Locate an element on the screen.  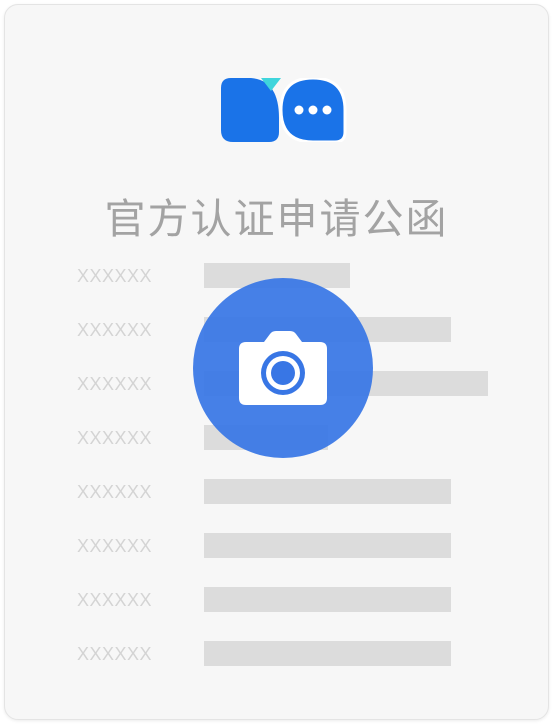
camera-icon is located at coordinates (283, 368).